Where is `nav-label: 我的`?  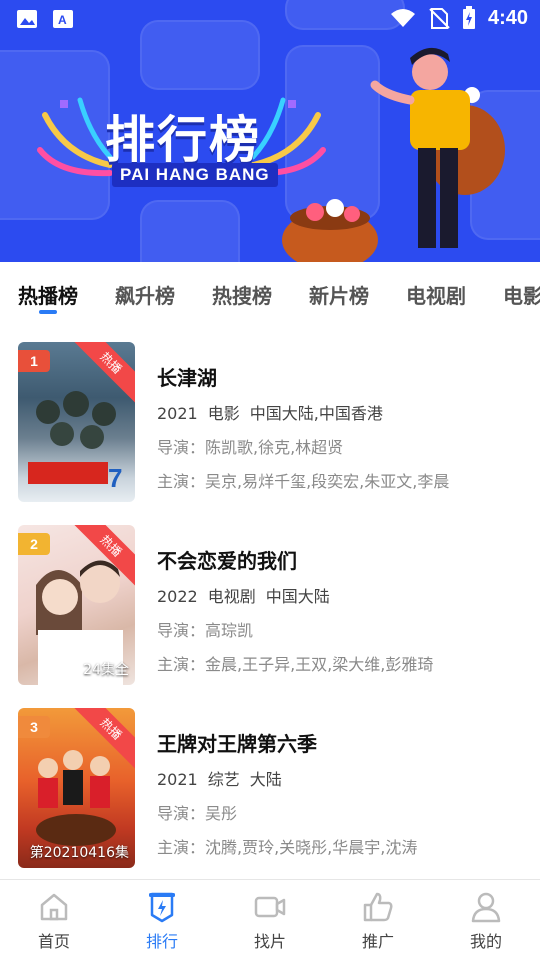
nav-label: 我的 is located at coordinates (485, 941).